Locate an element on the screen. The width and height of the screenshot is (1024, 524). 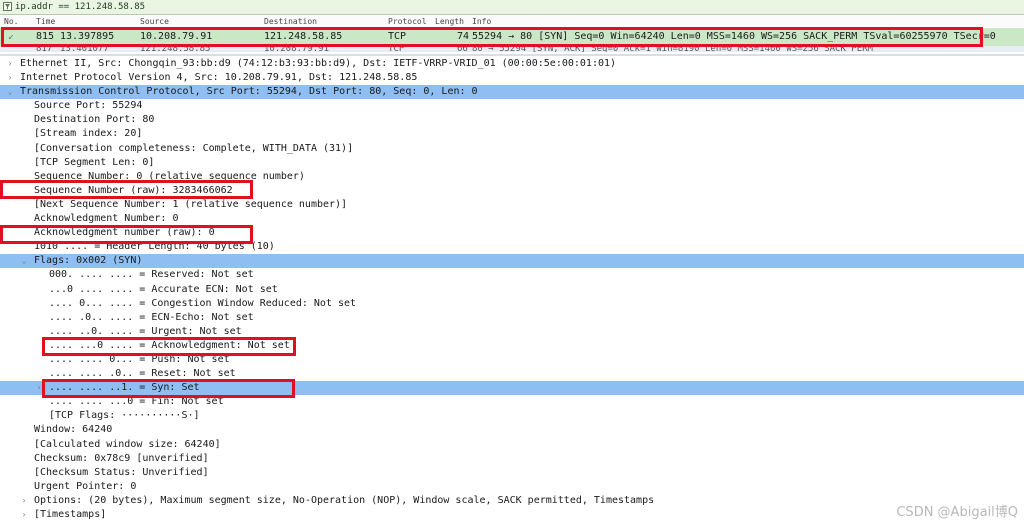
detail-row: 000. .... .... = Reserved: Not set is located at coordinates (512, 275).